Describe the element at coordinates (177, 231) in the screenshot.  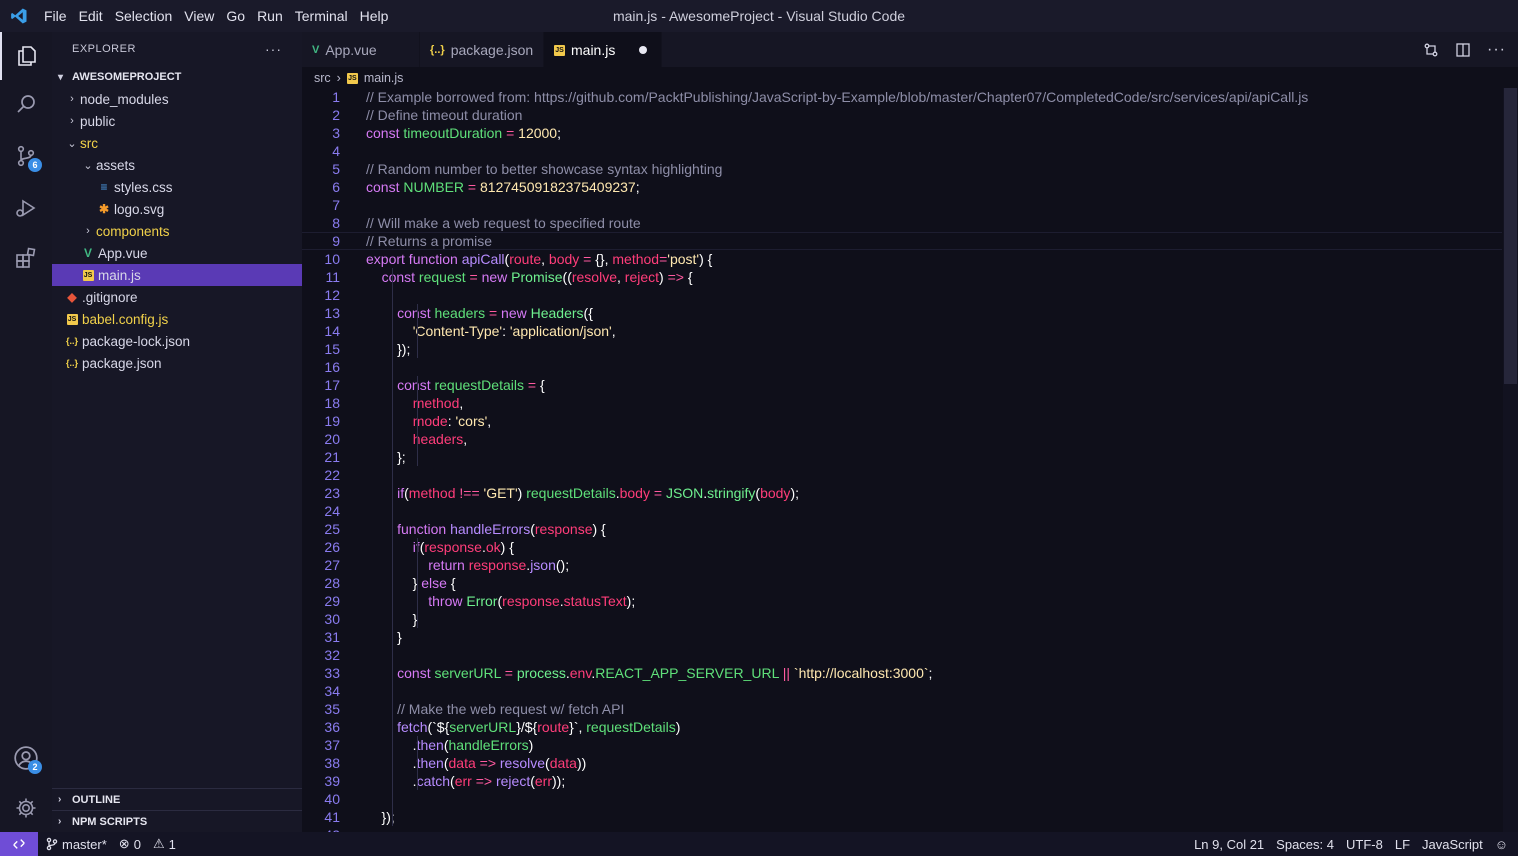
I see `tree-item-components: › components` at that location.